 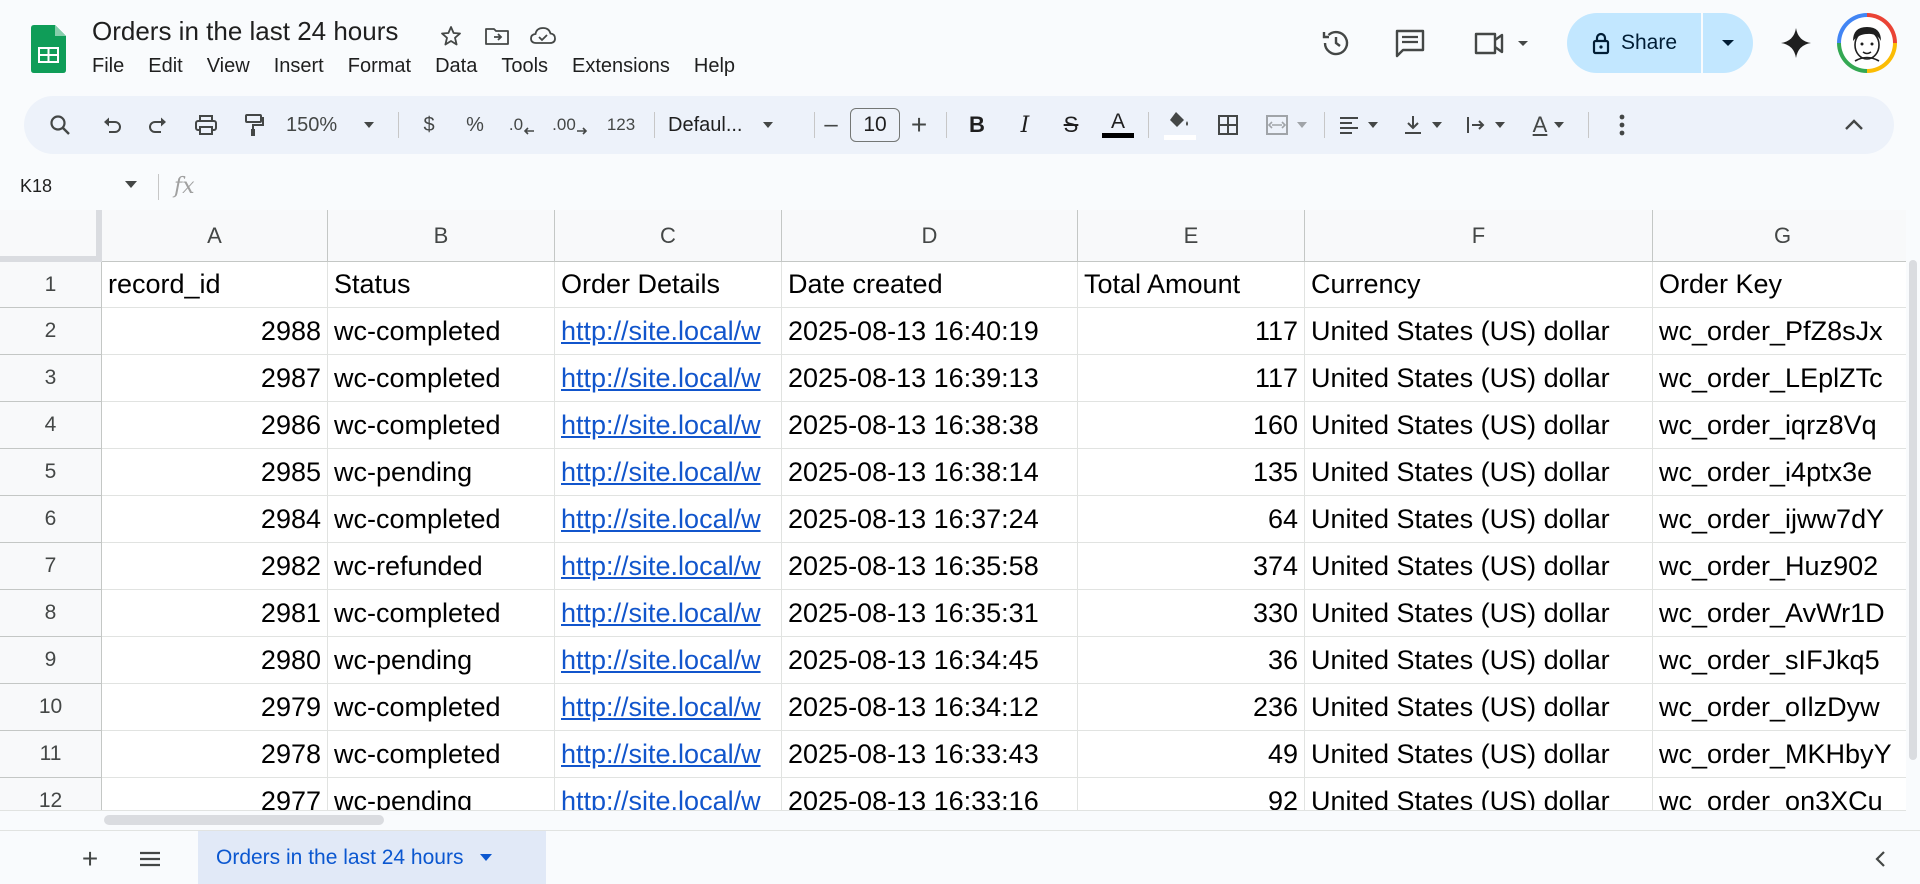 What do you see at coordinates (51, 425) in the screenshot?
I see `row-header: 4` at bounding box center [51, 425].